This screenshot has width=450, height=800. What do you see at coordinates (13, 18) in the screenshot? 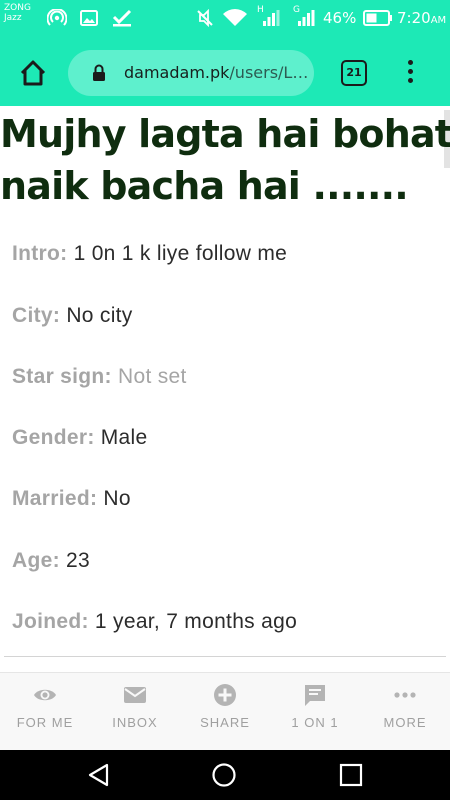
I see `carrier-line-2: Jazz` at bounding box center [13, 18].